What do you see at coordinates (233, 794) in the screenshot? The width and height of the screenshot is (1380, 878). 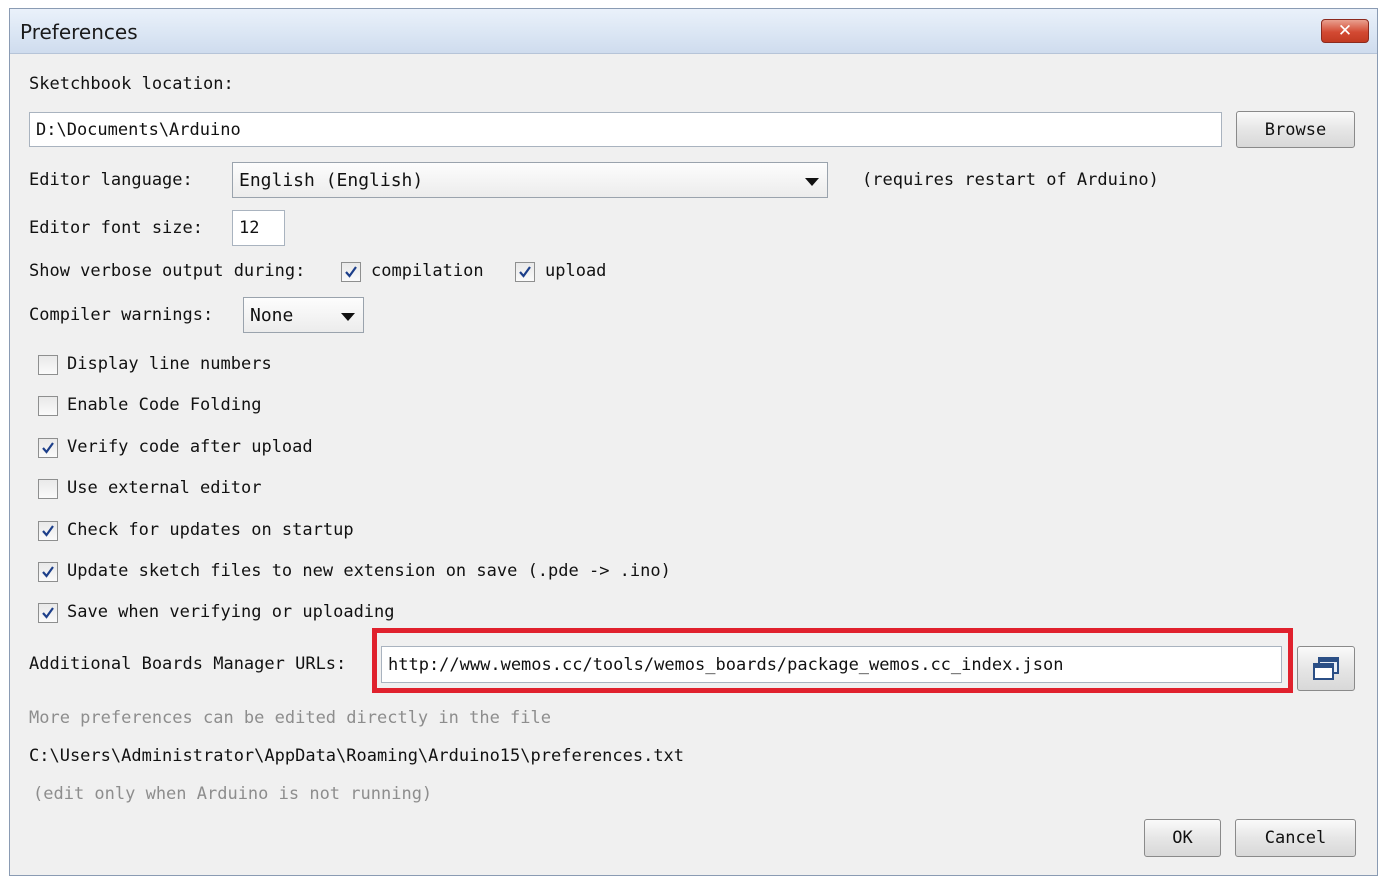 I see `edit-only-note: (edit only when Arduino is not running)` at bounding box center [233, 794].